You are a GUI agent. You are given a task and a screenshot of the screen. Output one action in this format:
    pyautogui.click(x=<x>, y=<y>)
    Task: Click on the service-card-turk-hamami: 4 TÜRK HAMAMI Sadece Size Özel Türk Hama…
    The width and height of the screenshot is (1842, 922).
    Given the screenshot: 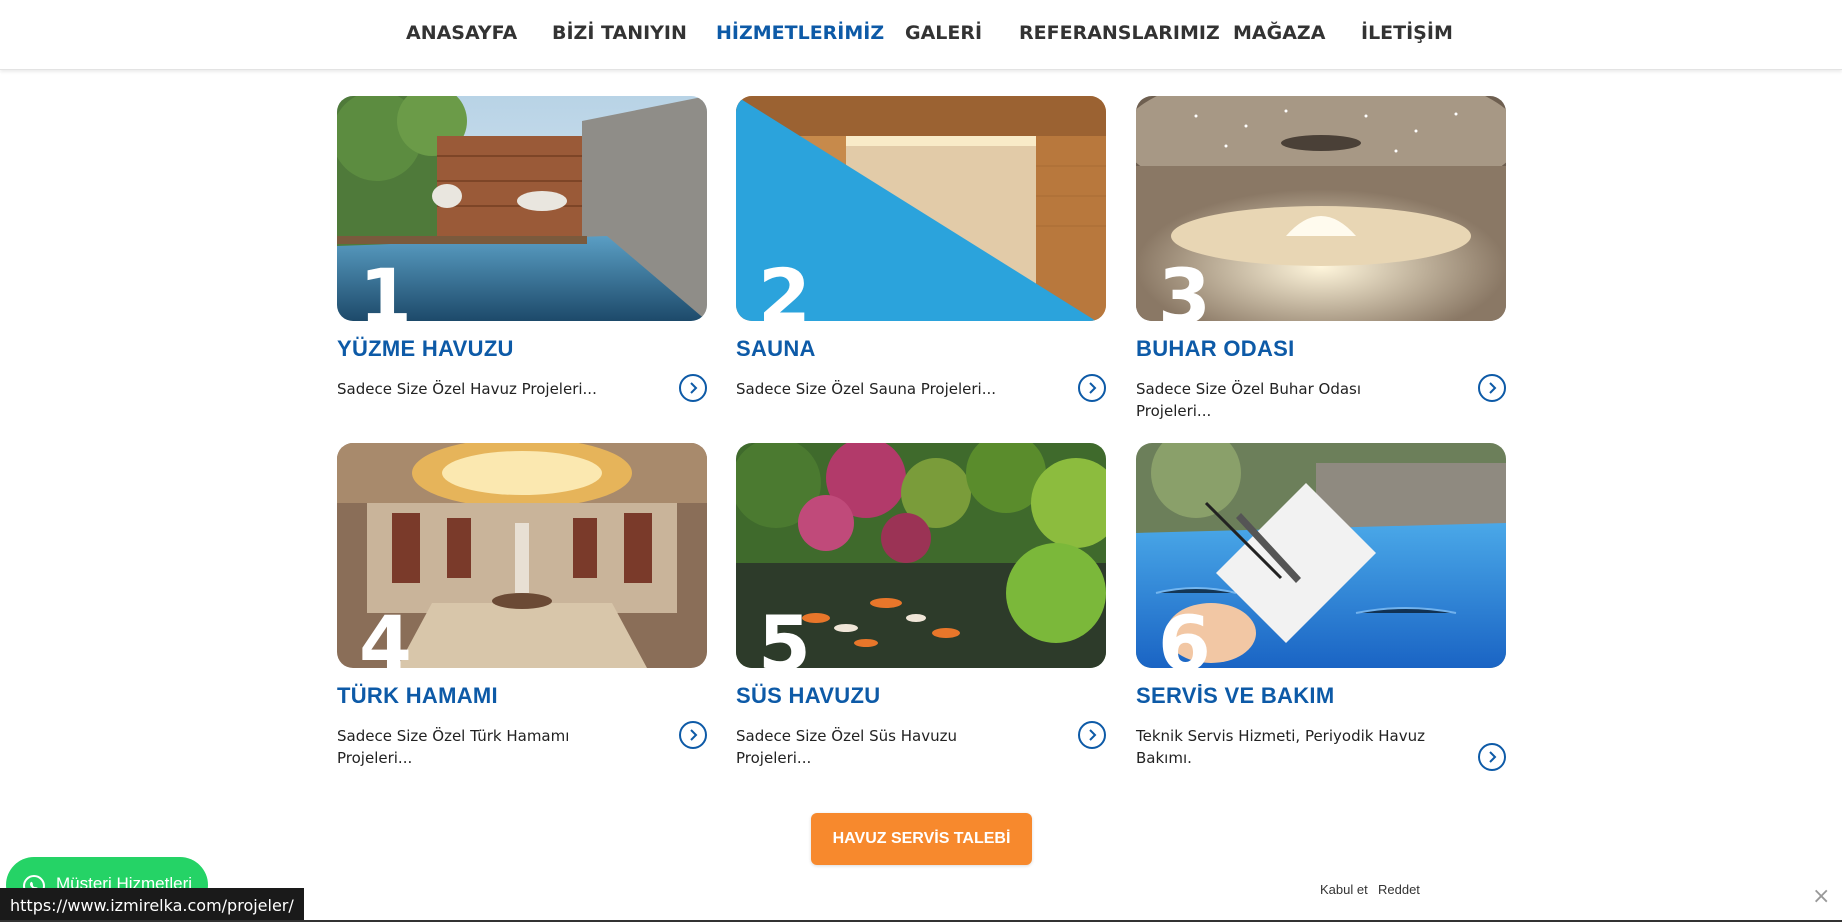 What is the action you would take?
    pyautogui.click(x=522, y=605)
    